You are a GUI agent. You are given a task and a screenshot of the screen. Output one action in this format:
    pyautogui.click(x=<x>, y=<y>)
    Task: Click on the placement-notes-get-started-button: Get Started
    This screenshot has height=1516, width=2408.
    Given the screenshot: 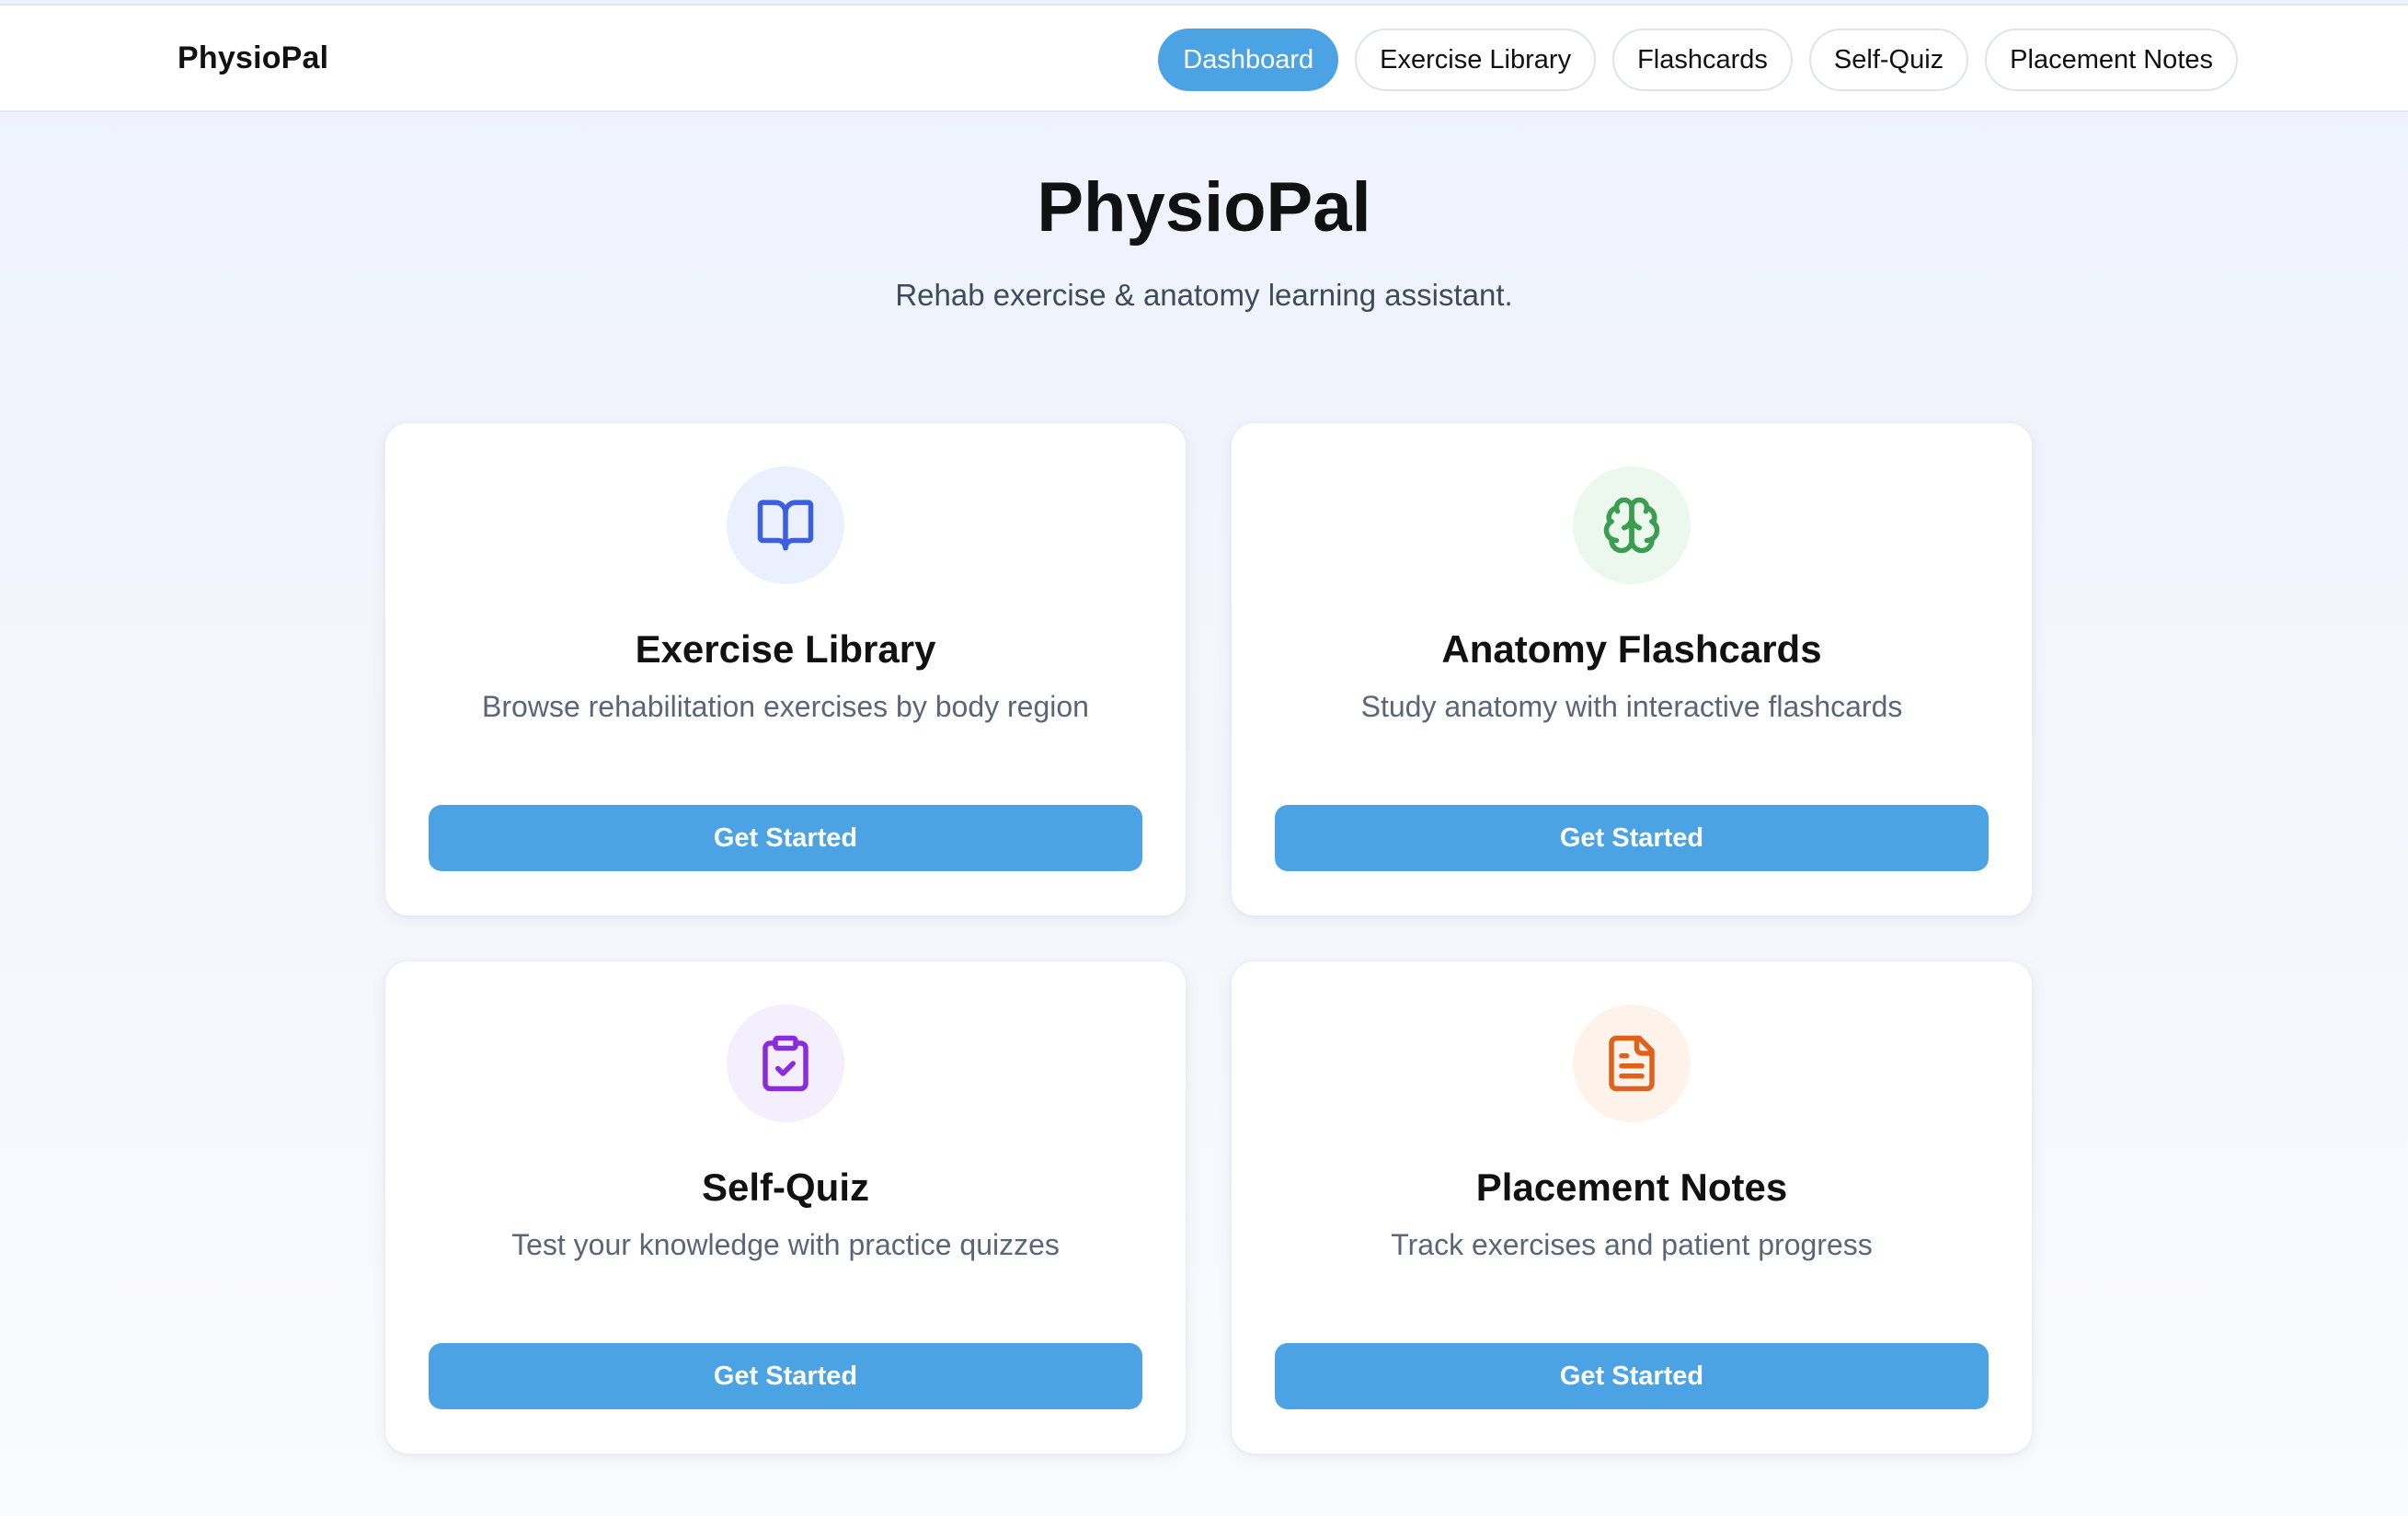 What is the action you would take?
    pyautogui.click(x=1632, y=1376)
    